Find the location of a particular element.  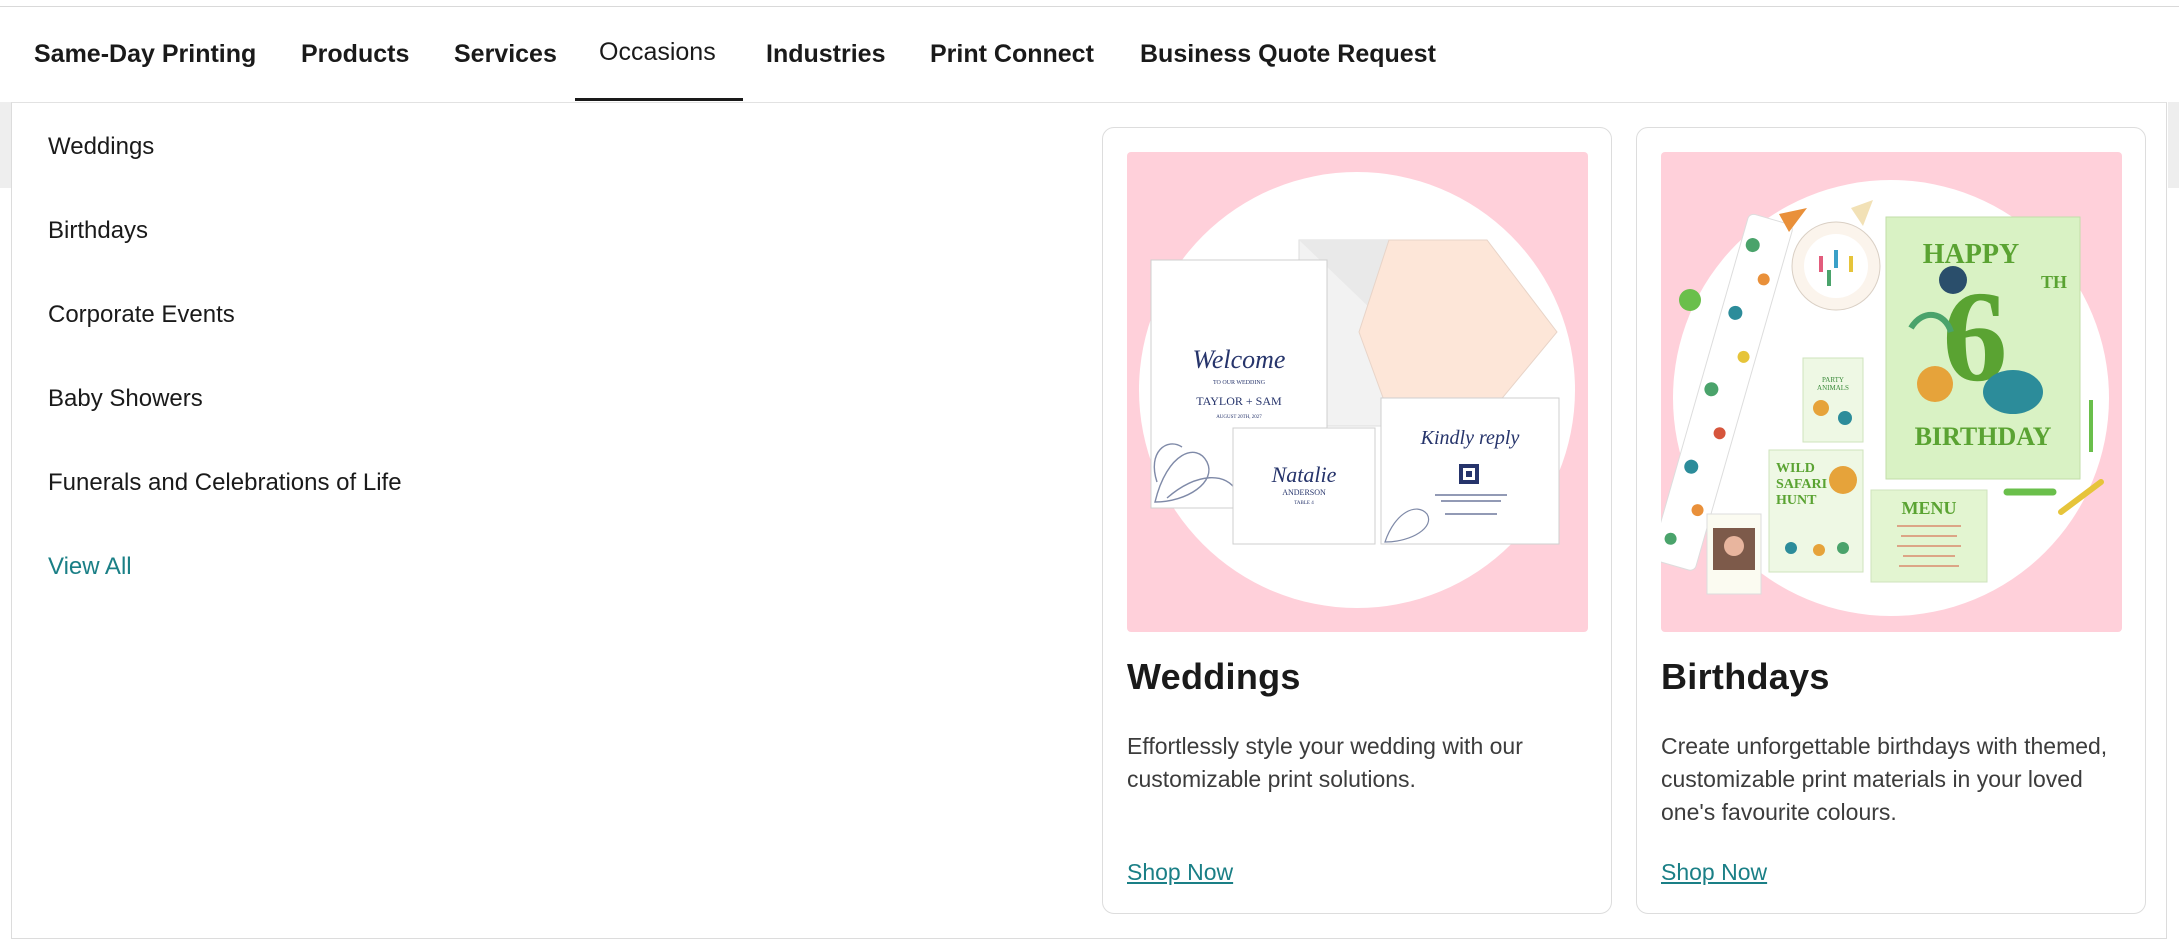

svg-text: Welcome is located at coordinates (1239, 359).